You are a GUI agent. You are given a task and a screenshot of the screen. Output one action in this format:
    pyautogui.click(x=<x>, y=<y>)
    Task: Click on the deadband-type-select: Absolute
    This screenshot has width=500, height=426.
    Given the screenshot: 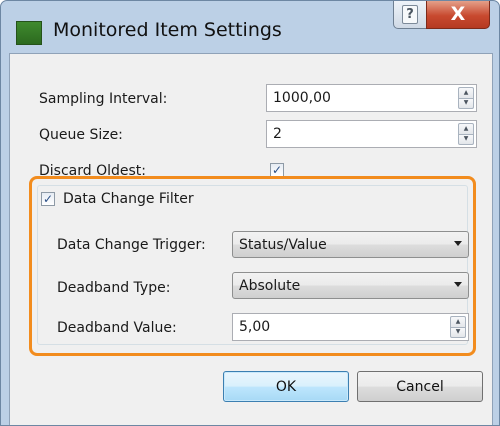 What is the action you would take?
    pyautogui.click(x=350, y=285)
    